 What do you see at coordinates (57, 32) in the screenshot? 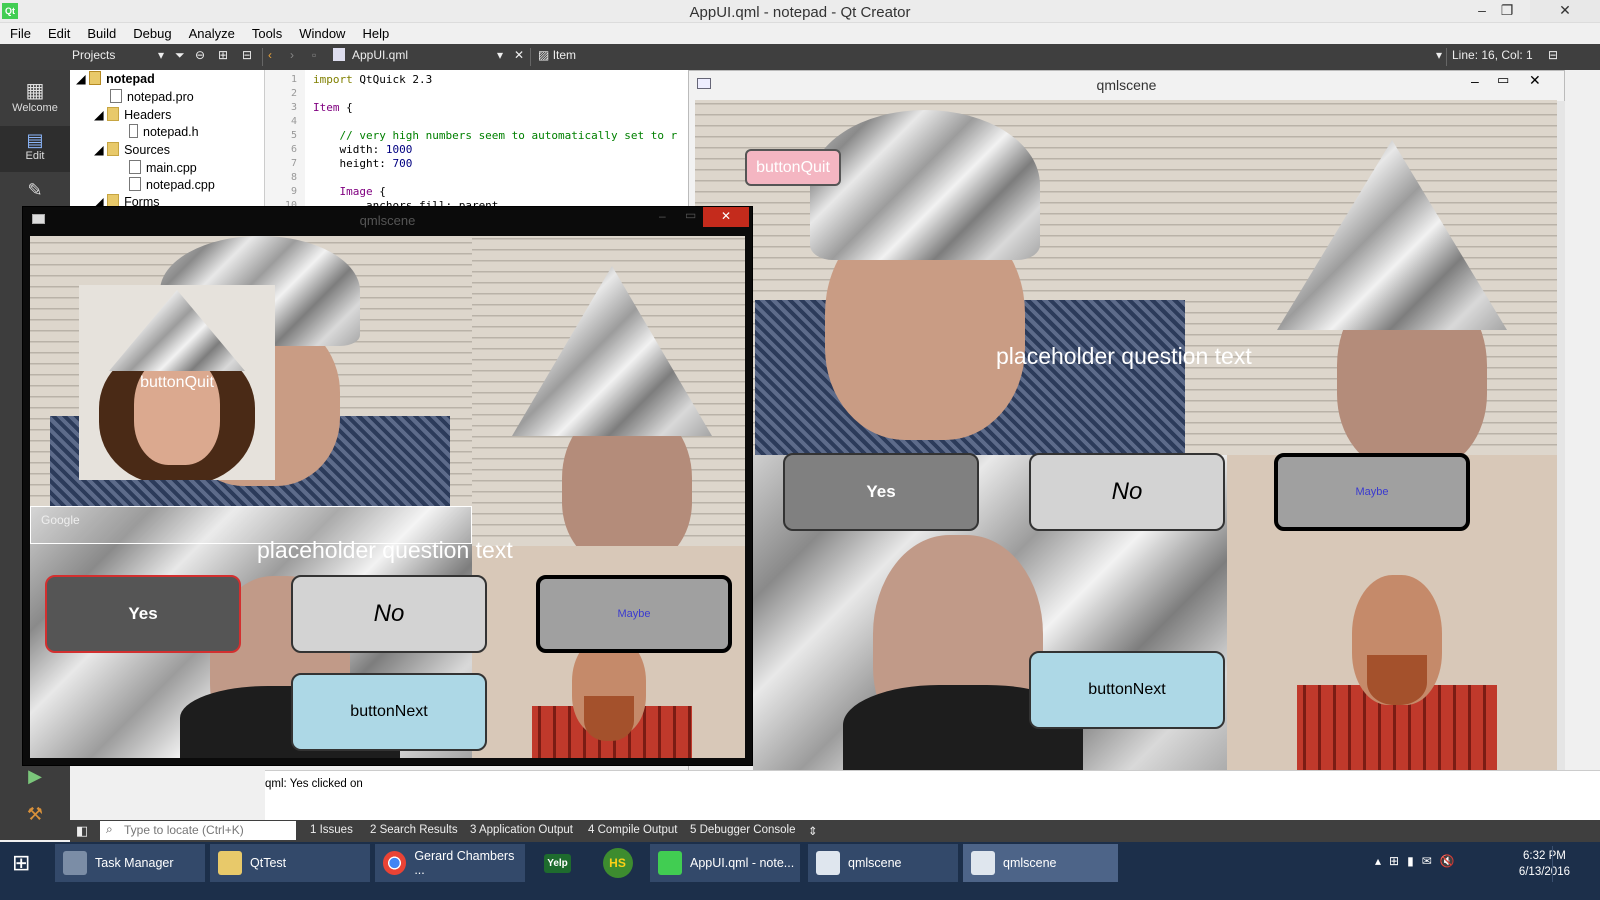
I see `menu-edit: Edit` at bounding box center [57, 32].